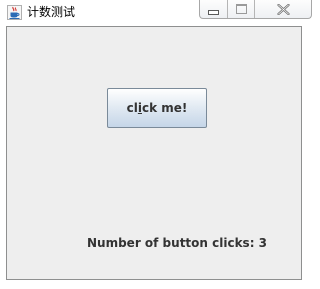 Image resolution: width=320 pixels, height=289 pixels. I want to click on button-label-start: cl, so click(132, 108).